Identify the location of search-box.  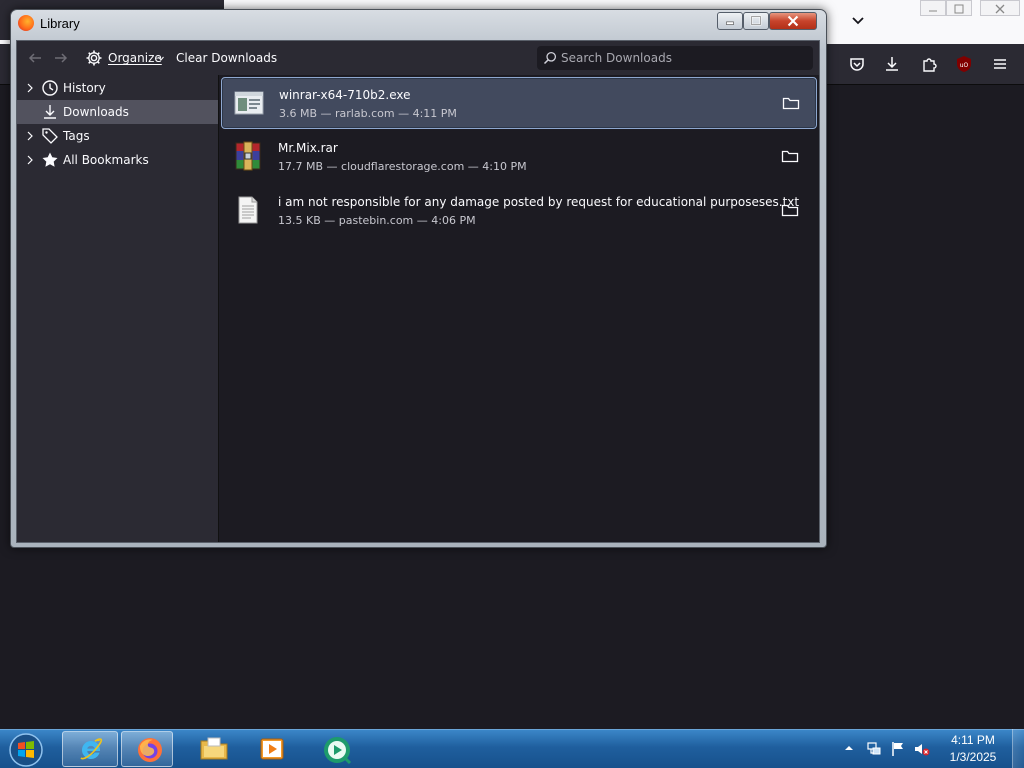
(675, 58).